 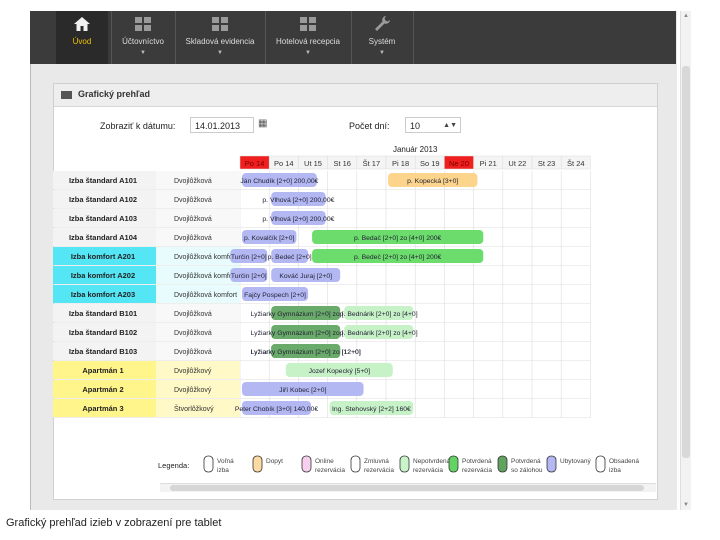 I want to click on room-name: Apartmán 2, so click(x=102, y=389).